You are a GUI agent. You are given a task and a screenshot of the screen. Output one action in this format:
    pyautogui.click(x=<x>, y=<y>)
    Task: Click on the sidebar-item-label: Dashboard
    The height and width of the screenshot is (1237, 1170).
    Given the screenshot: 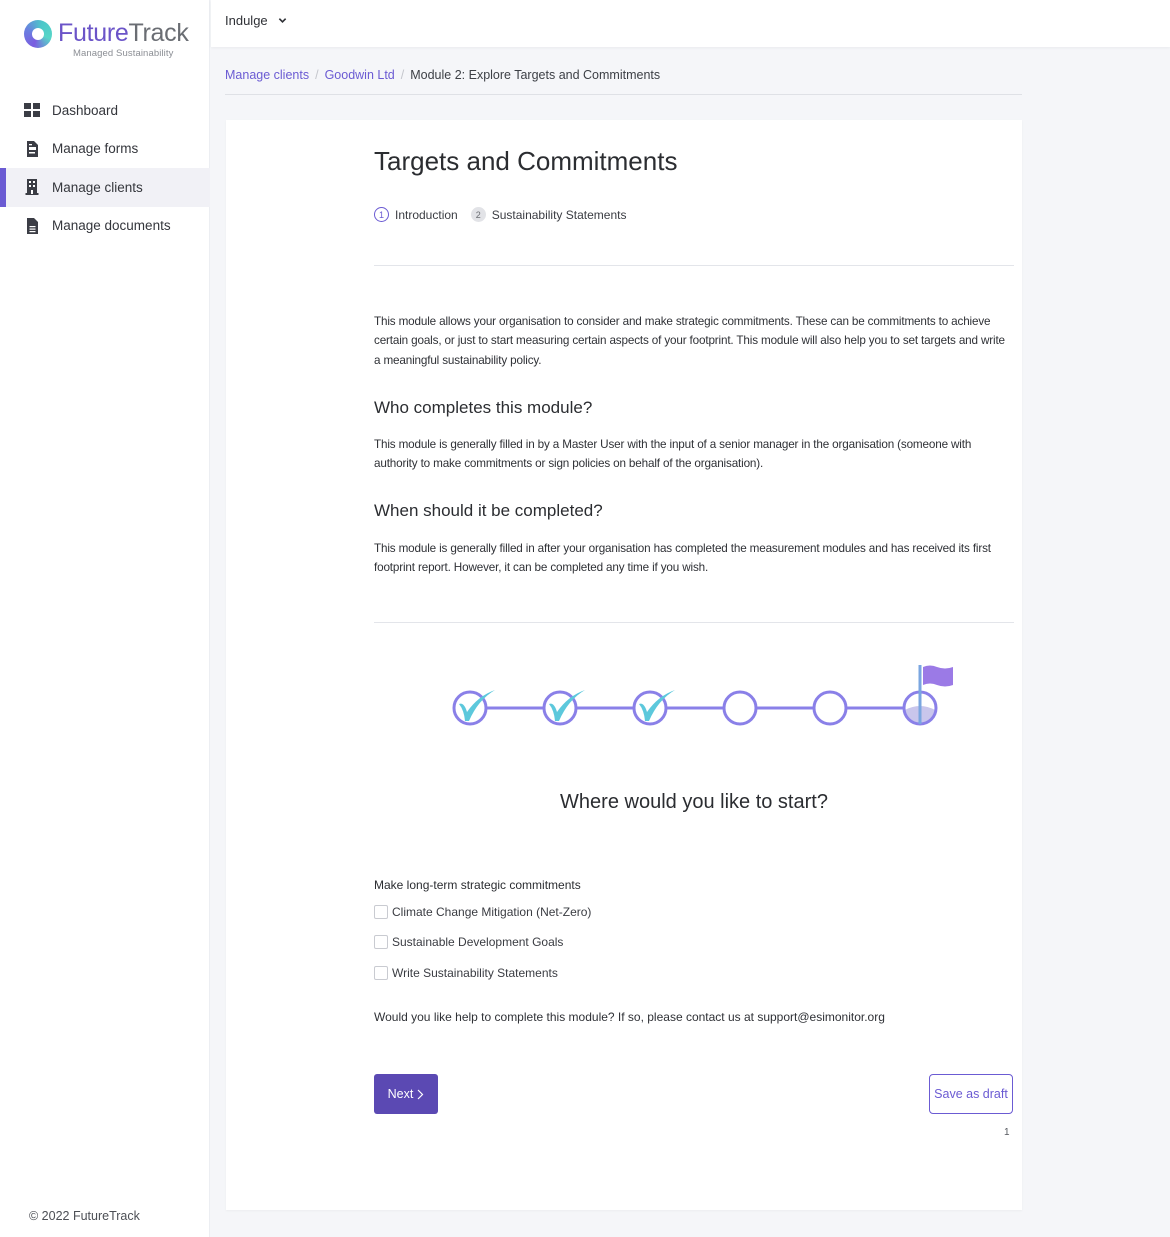 What is the action you would take?
    pyautogui.click(x=85, y=110)
    